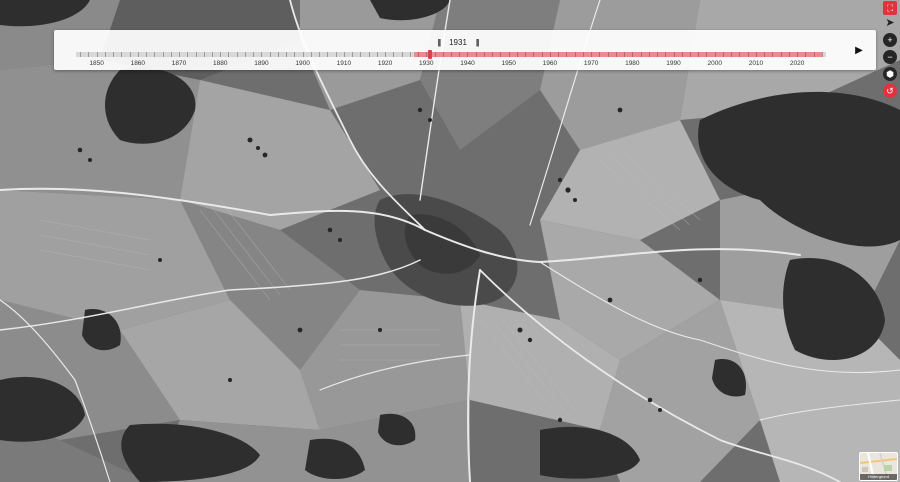  What do you see at coordinates (220, 63) in the screenshot?
I see `timeline-year-label: 1880` at bounding box center [220, 63].